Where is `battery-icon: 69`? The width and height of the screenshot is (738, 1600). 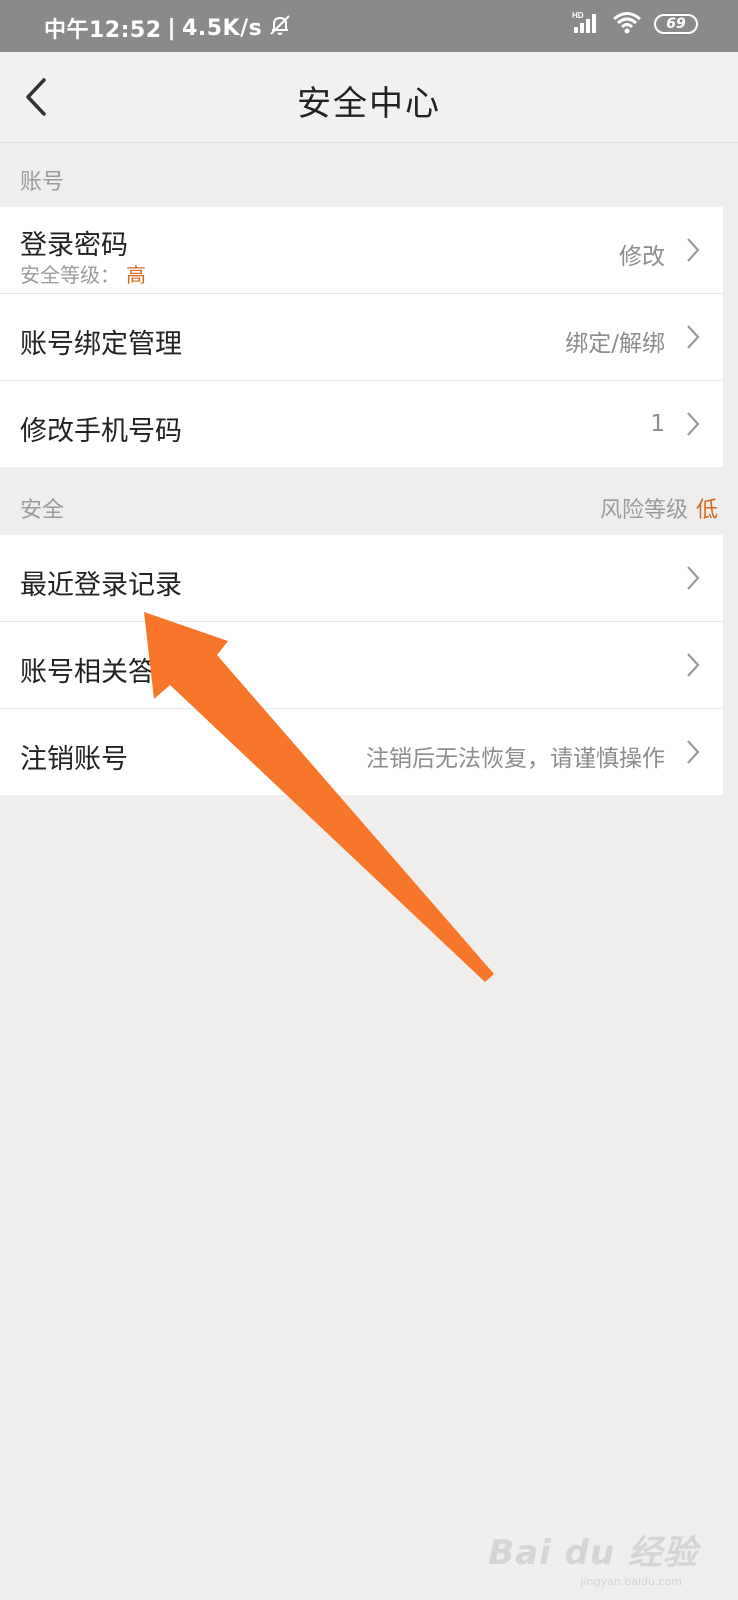 battery-icon: 69 is located at coordinates (676, 24).